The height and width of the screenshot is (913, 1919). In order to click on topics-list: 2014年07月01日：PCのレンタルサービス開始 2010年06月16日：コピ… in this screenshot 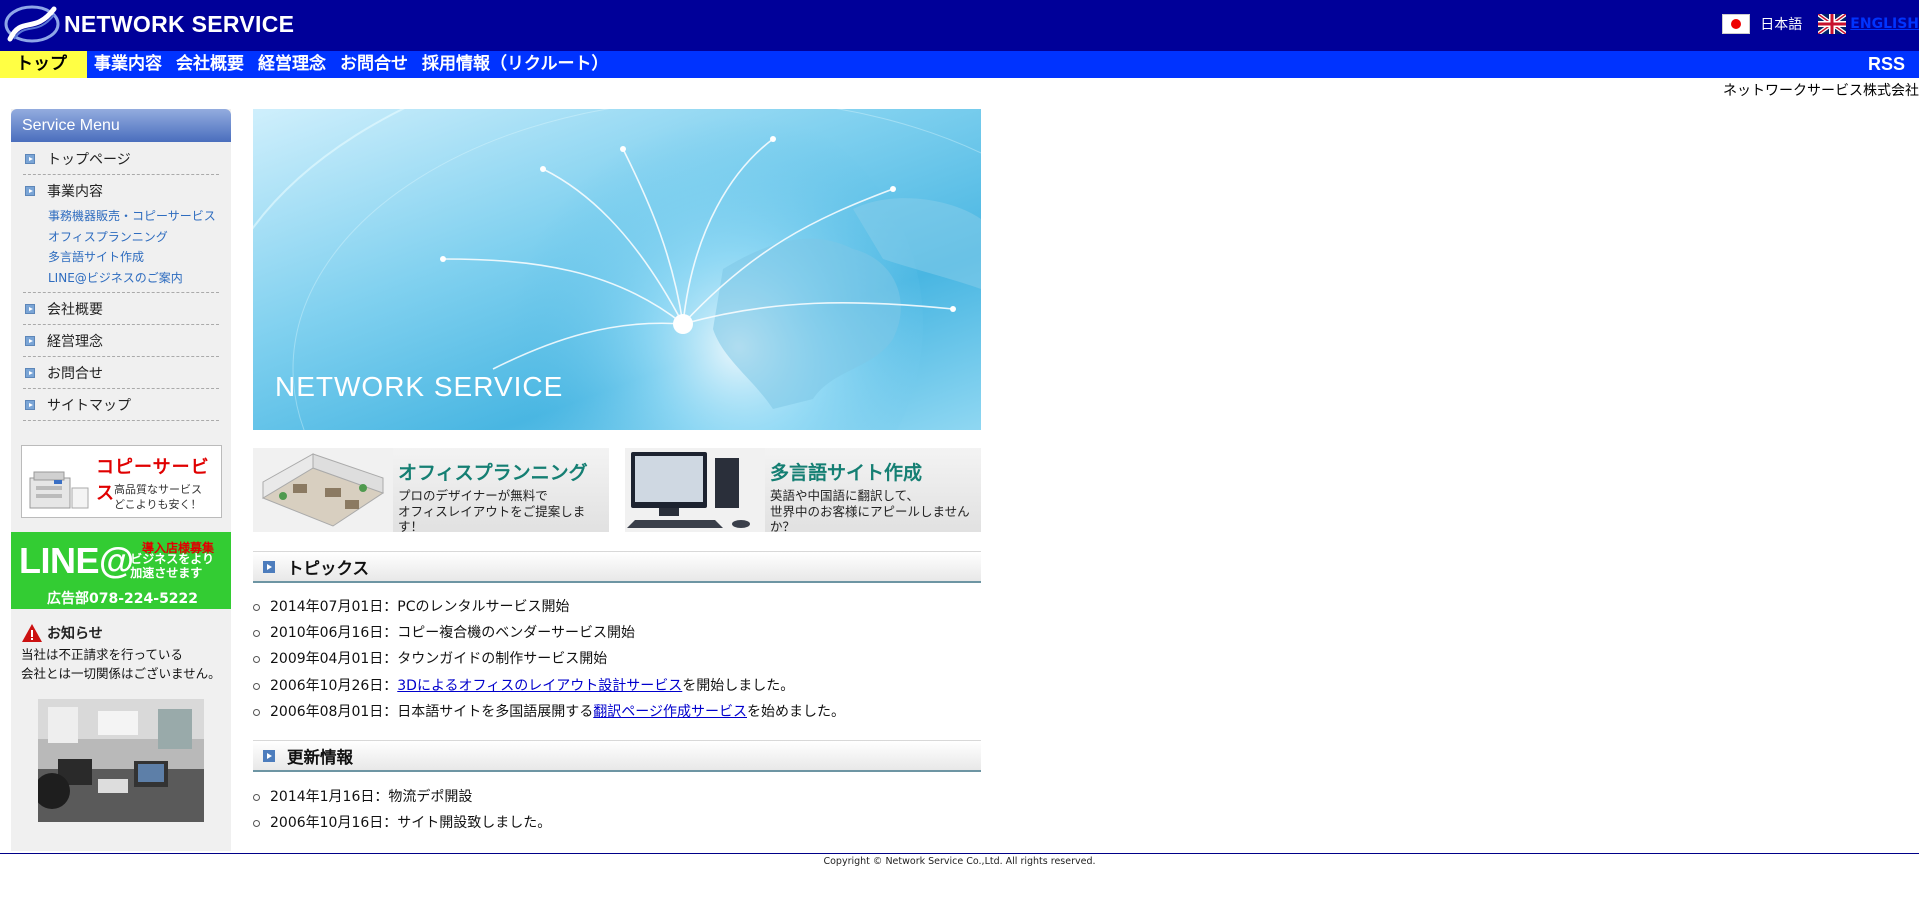, I will do `click(549, 659)`.